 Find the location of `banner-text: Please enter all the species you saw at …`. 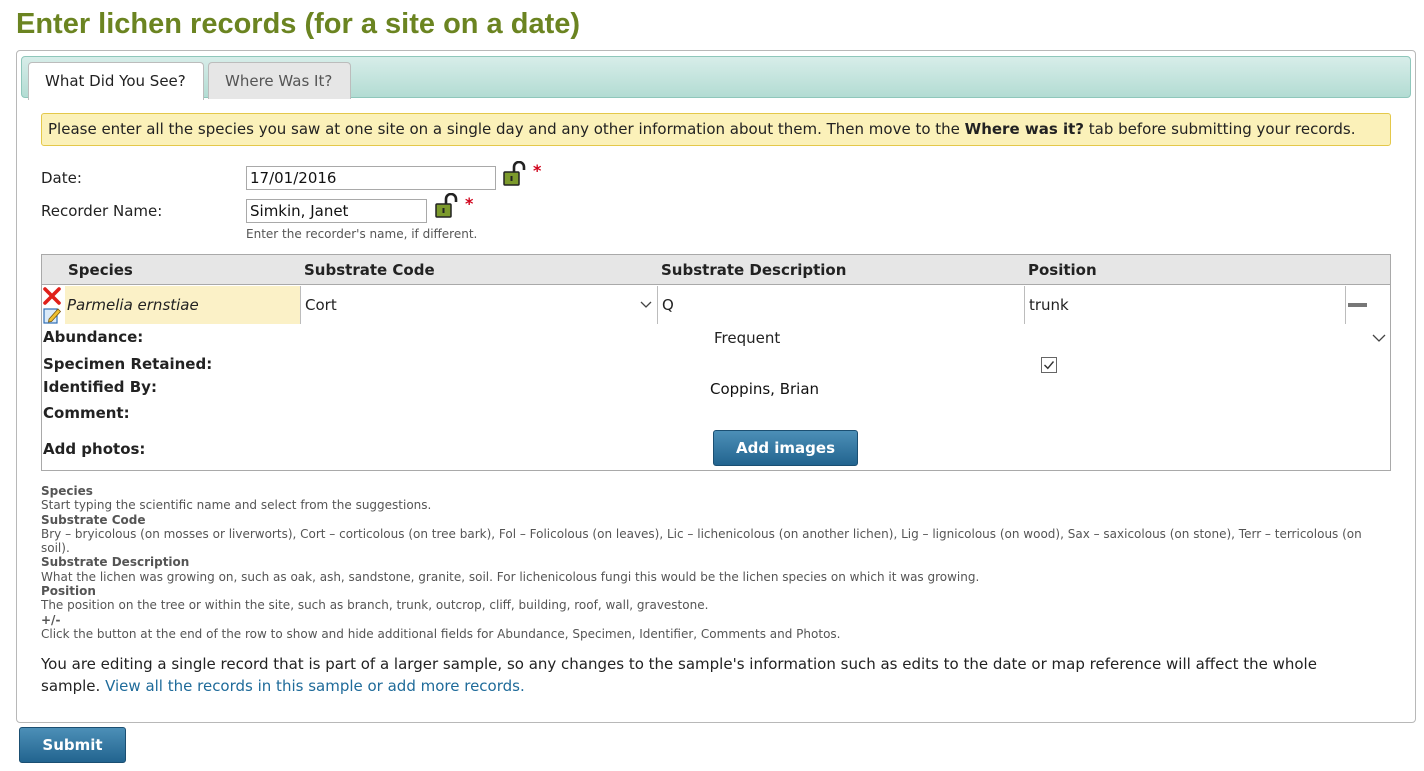

banner-text: Please enter all the species you saw at … is located at coordinates (506, 129).